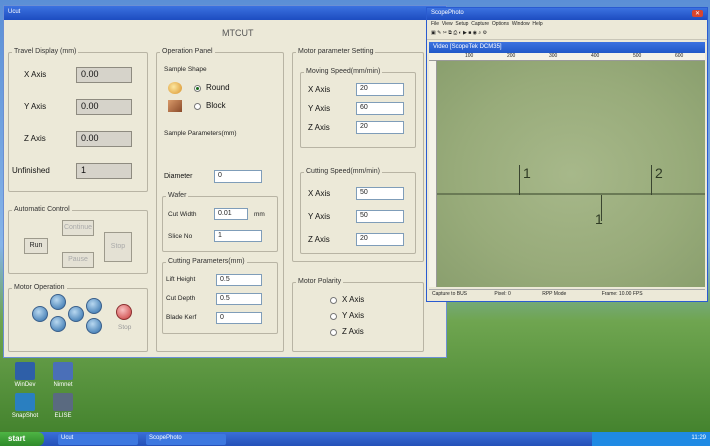 The image size is (710, 446). I want to click on cutting-x-input: 50, so click(380, 193).